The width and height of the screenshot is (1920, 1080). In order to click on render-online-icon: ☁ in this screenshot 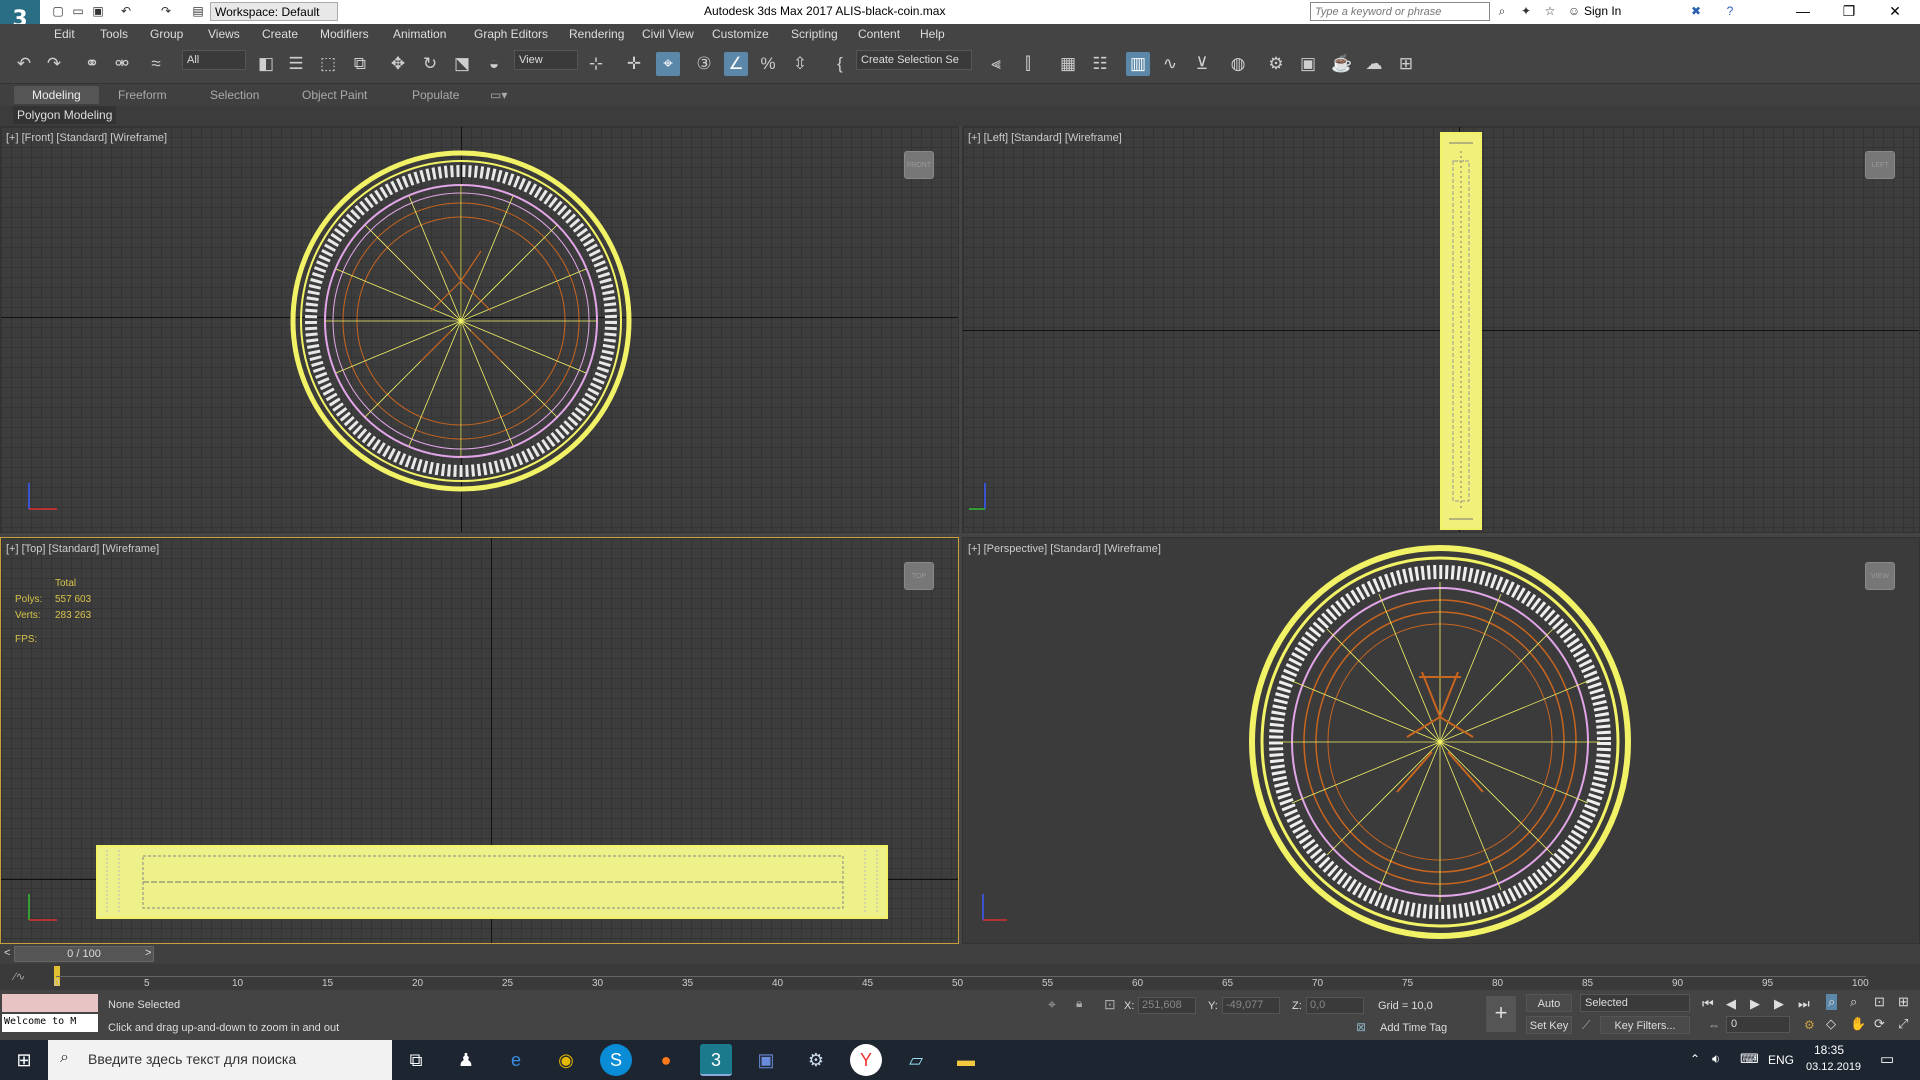, I will do `click(1374, 64)`.